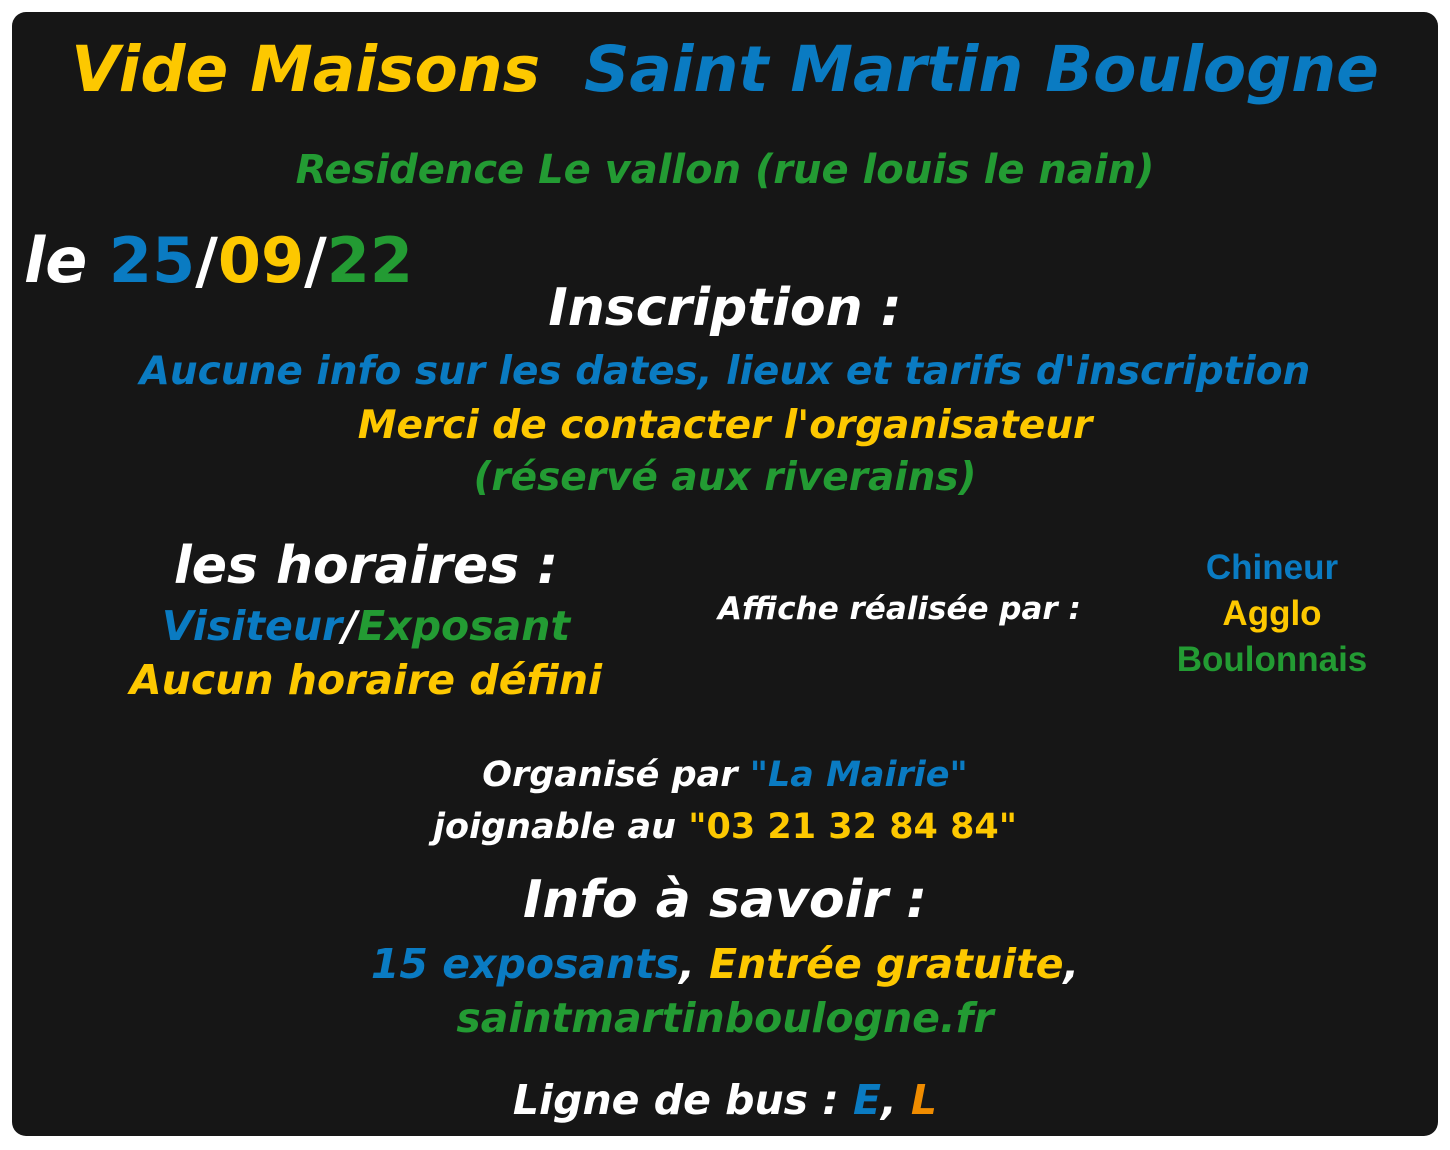  I want to click on organizer: Organisé par "La Mairie", so click(725, 775).